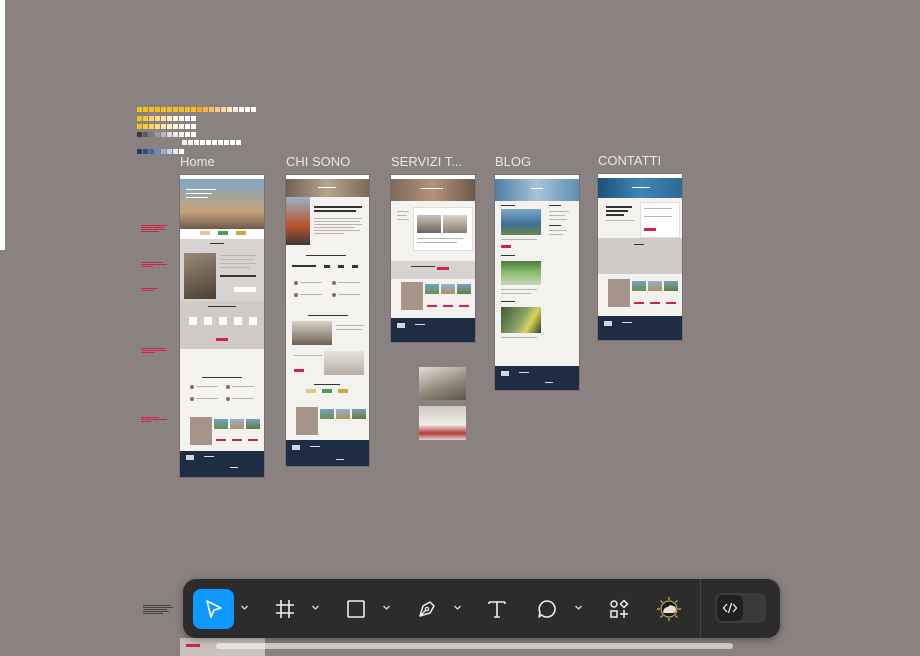  What do you see at coordinates (327, 320) in the screenshot?
I see `frame-chi-sono` at bounding box center [327, 320].